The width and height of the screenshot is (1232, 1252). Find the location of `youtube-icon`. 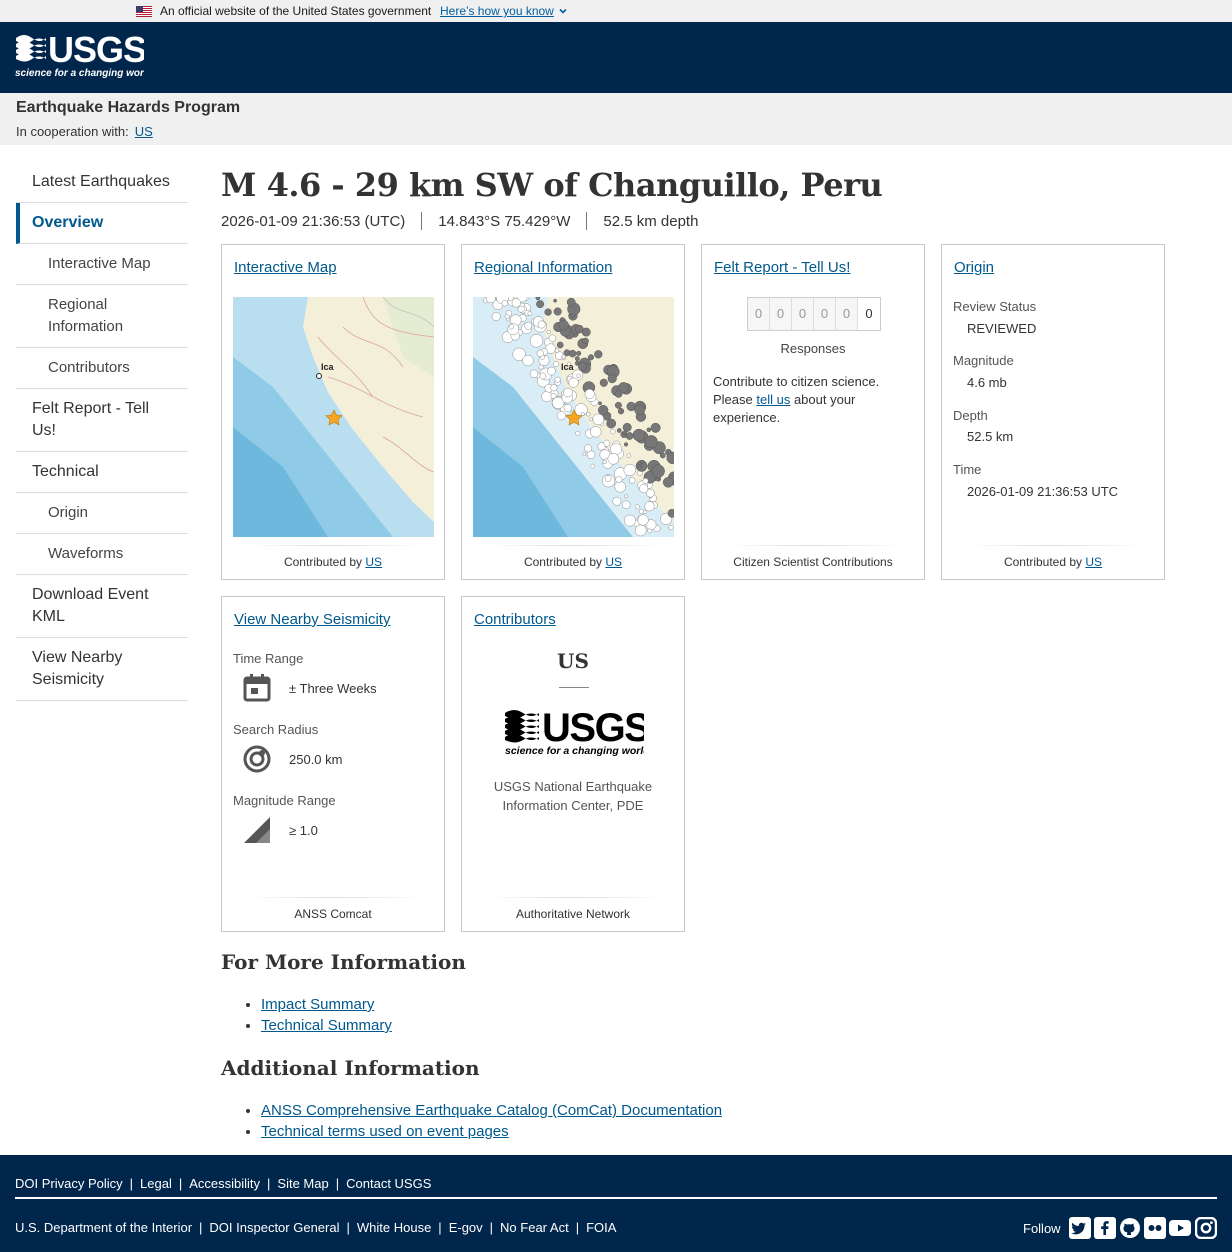

youtube-icon is located at coordinates (1180, 1228).